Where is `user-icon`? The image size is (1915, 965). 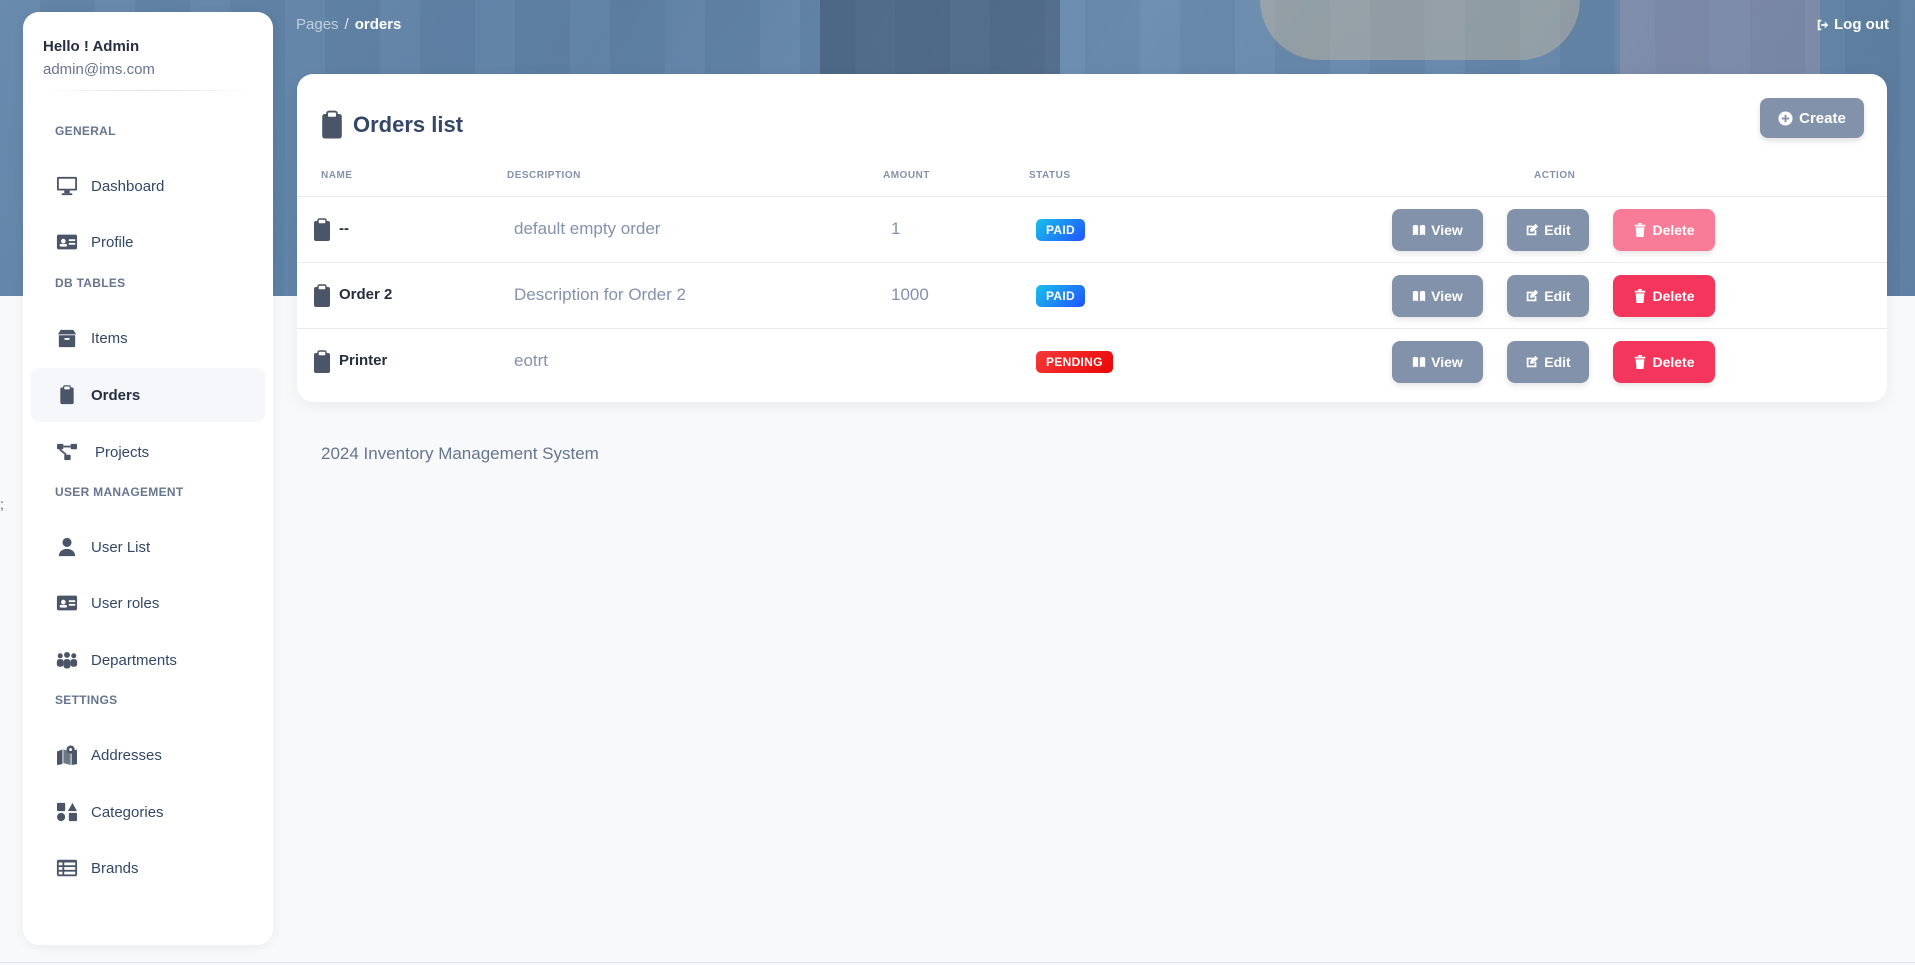
user-icon is located at coordinates (67, 547).